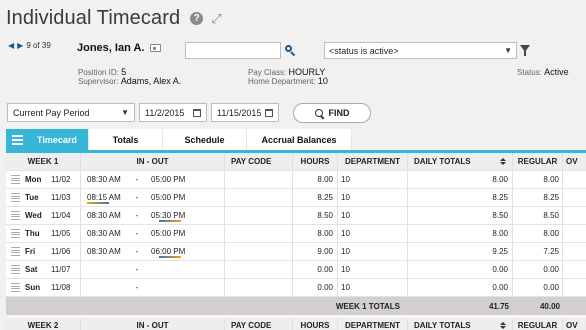 The image size is (586, 330). Describe the element at coordinates (538, 233) in the screenshot. I see `regular-cell: 8.00` at that location.